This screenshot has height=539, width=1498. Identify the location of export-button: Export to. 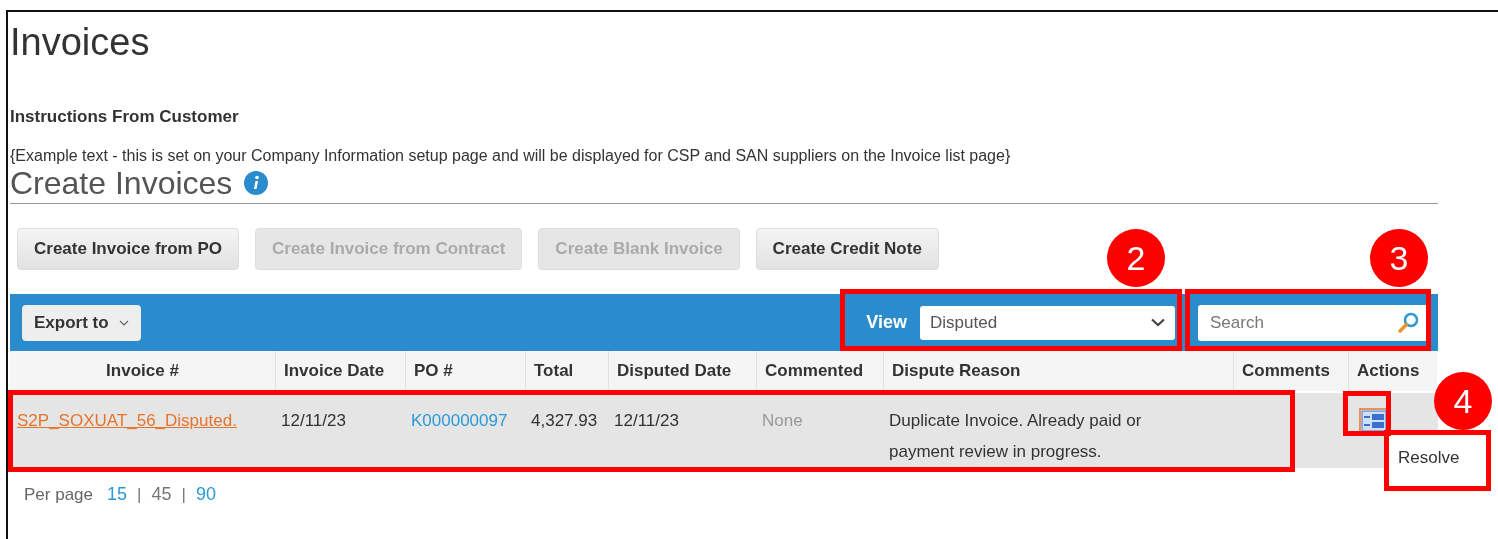
(81, 322).